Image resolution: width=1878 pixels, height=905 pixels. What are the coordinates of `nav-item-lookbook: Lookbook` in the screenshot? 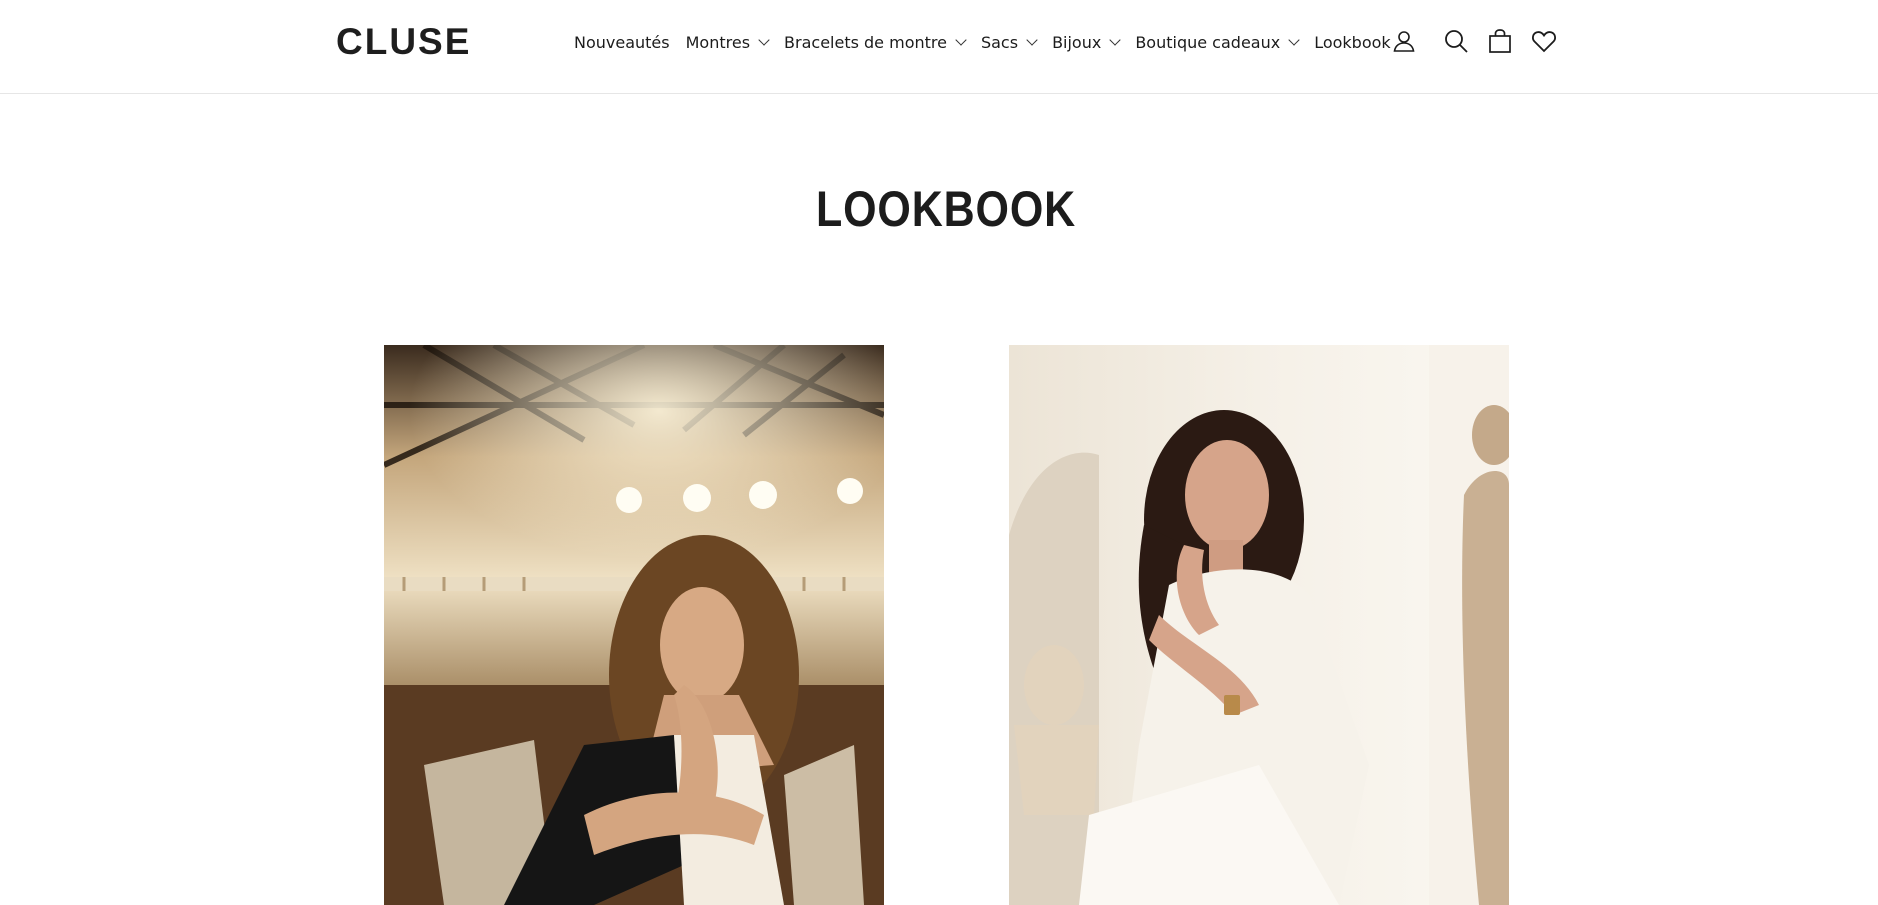 It's located at (1352, 42).